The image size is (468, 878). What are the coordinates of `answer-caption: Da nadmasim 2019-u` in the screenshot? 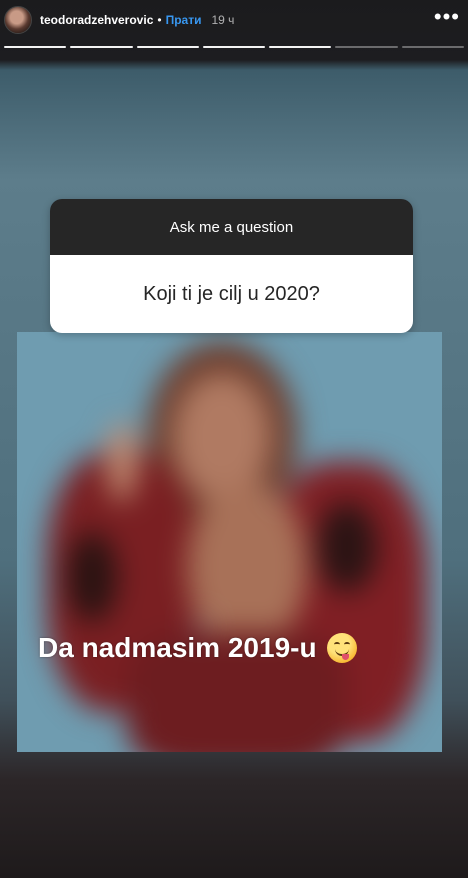 It's located at (232, 648).